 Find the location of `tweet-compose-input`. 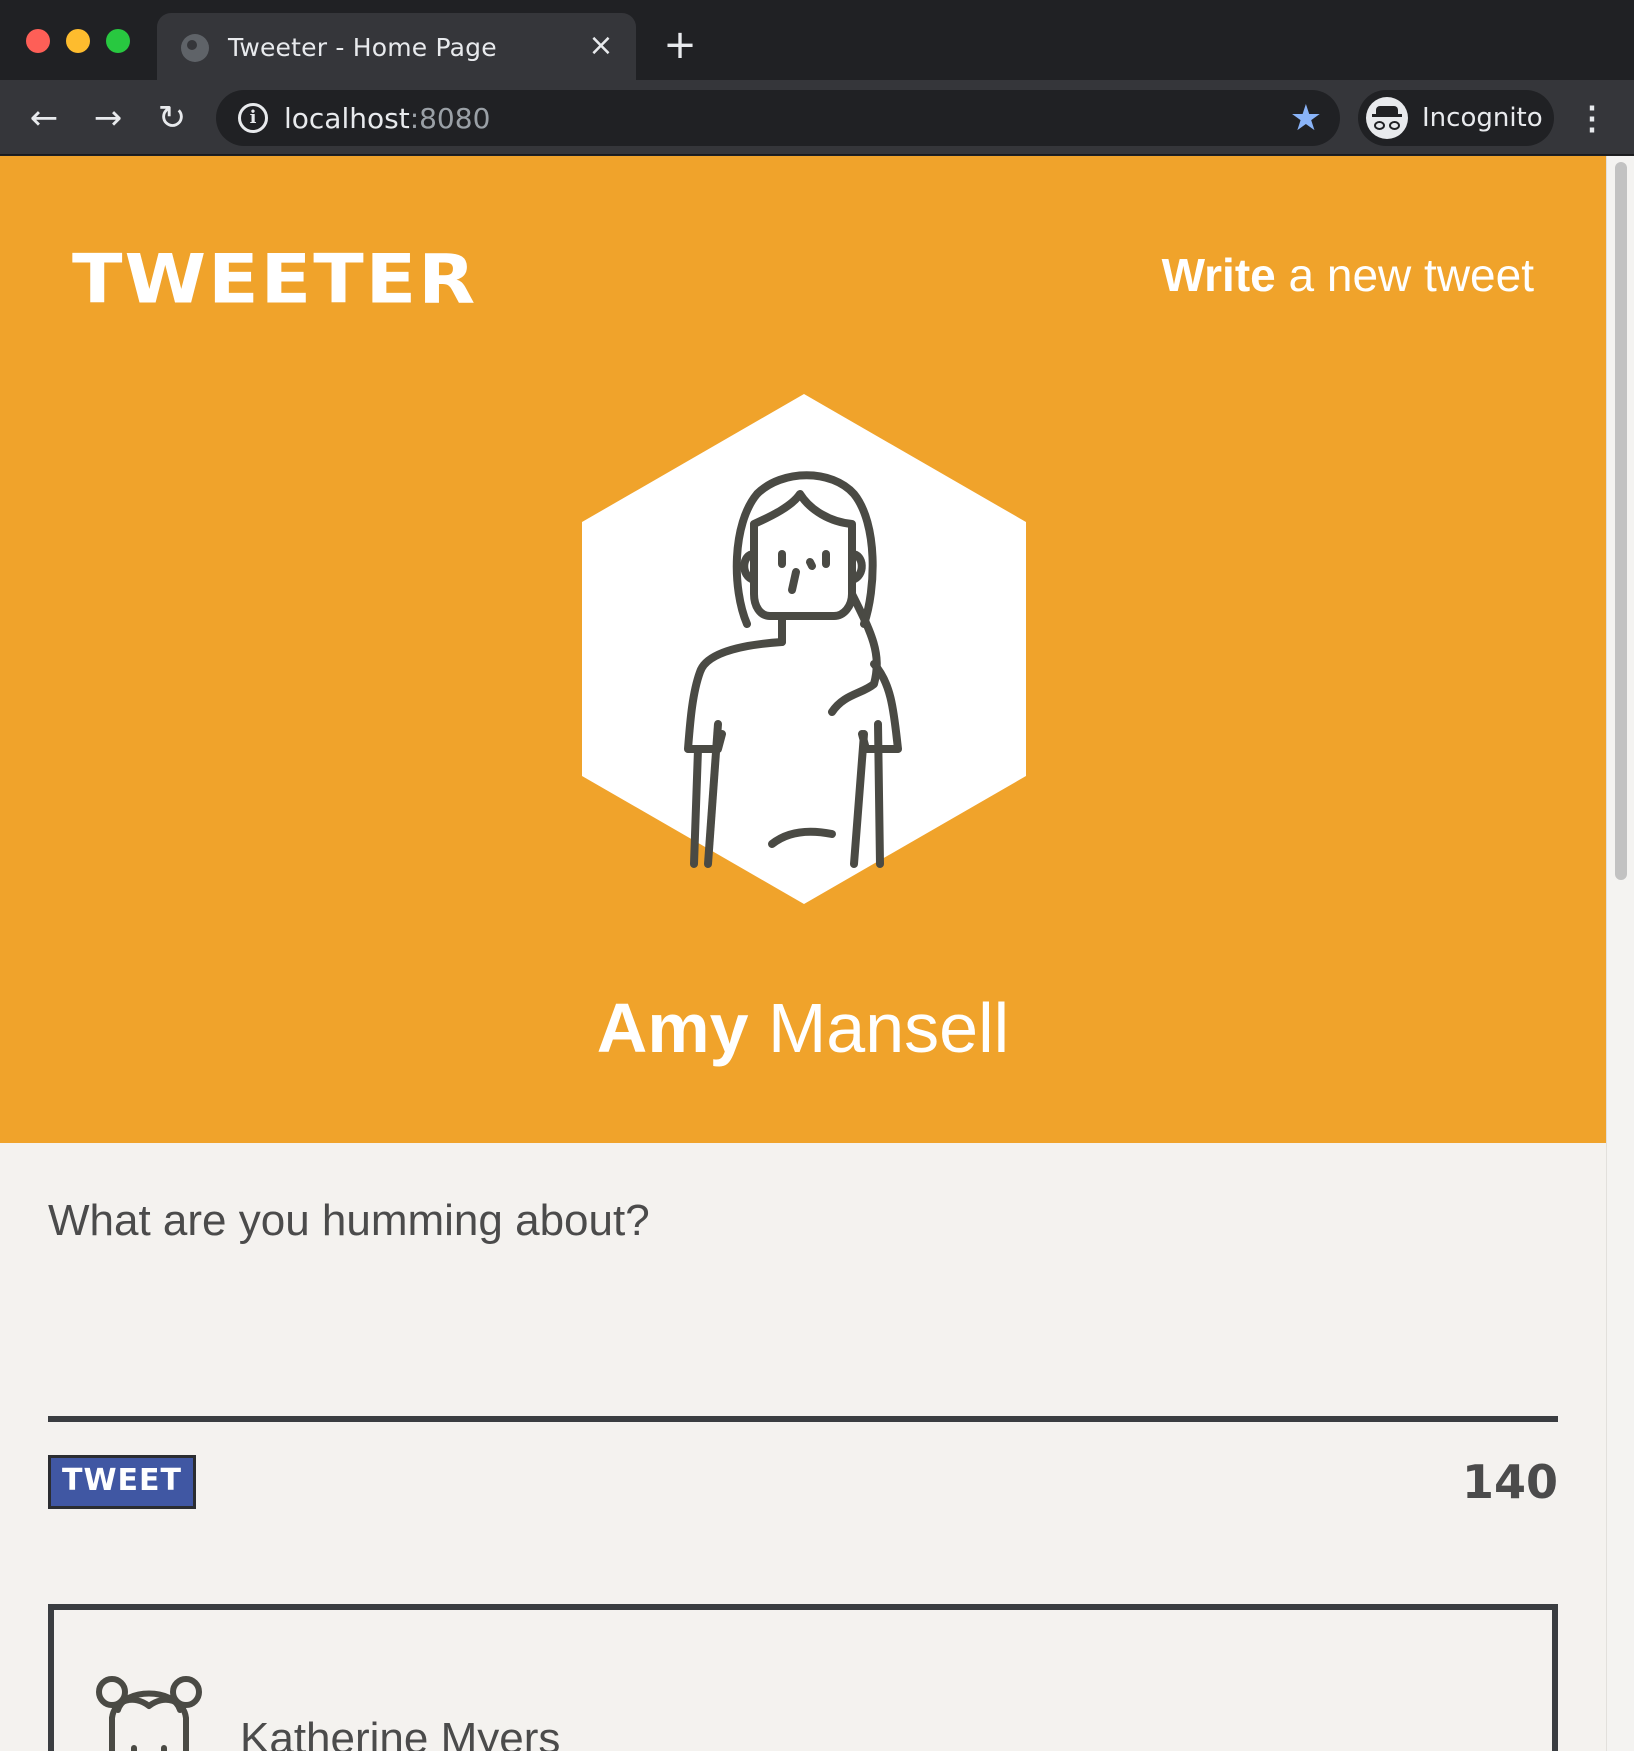

tweet-compose-input is located at coordinates (803, 1286).